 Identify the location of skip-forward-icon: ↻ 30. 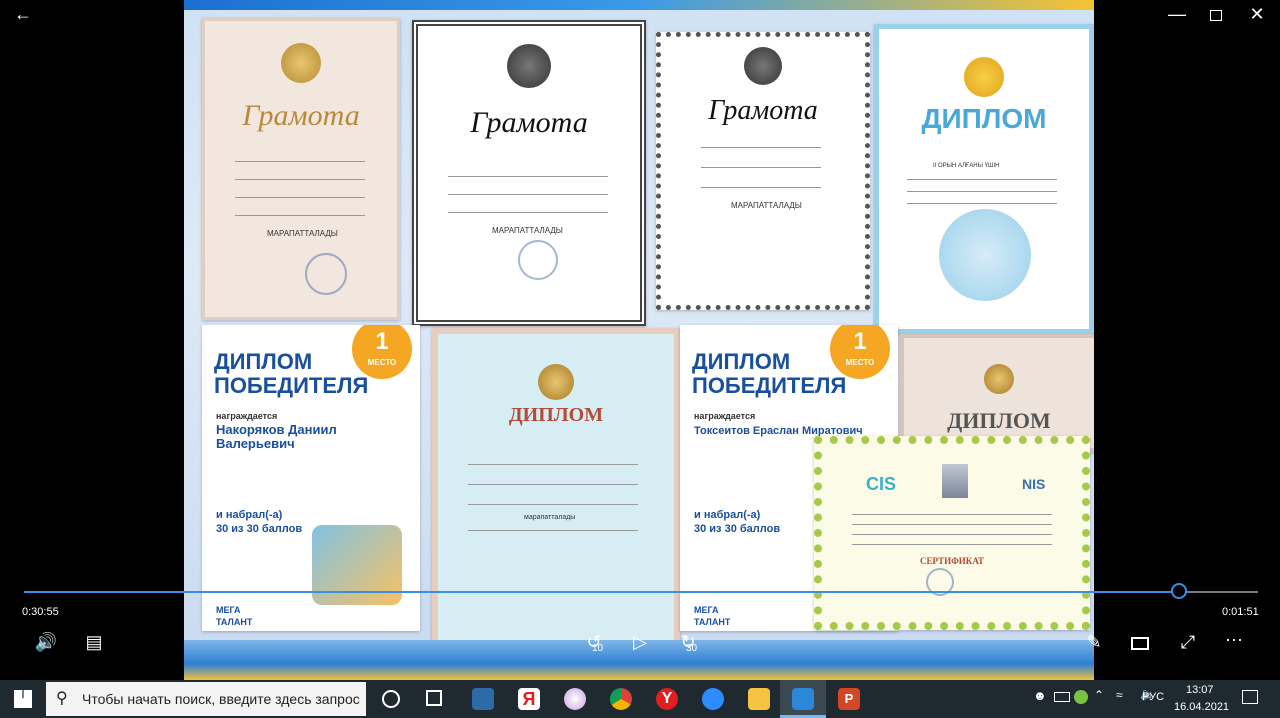
(688, 644).